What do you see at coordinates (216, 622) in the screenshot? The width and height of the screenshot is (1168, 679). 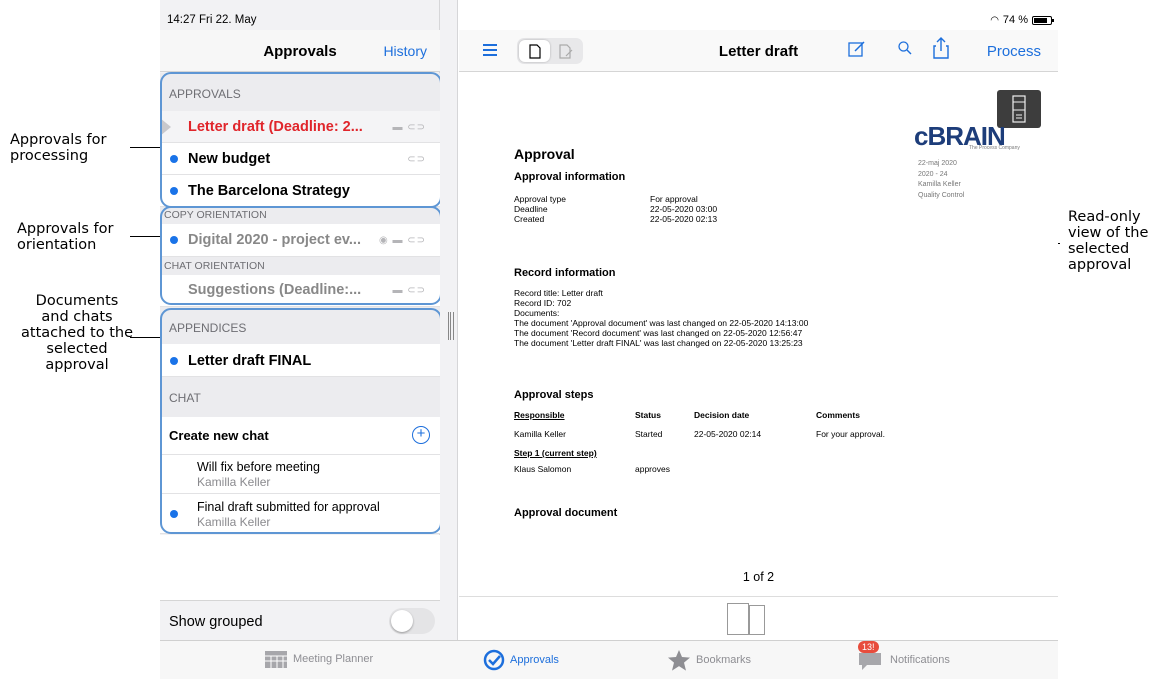 I see `show-grouped-label: Show grouped` at bounding box center [216, 622].